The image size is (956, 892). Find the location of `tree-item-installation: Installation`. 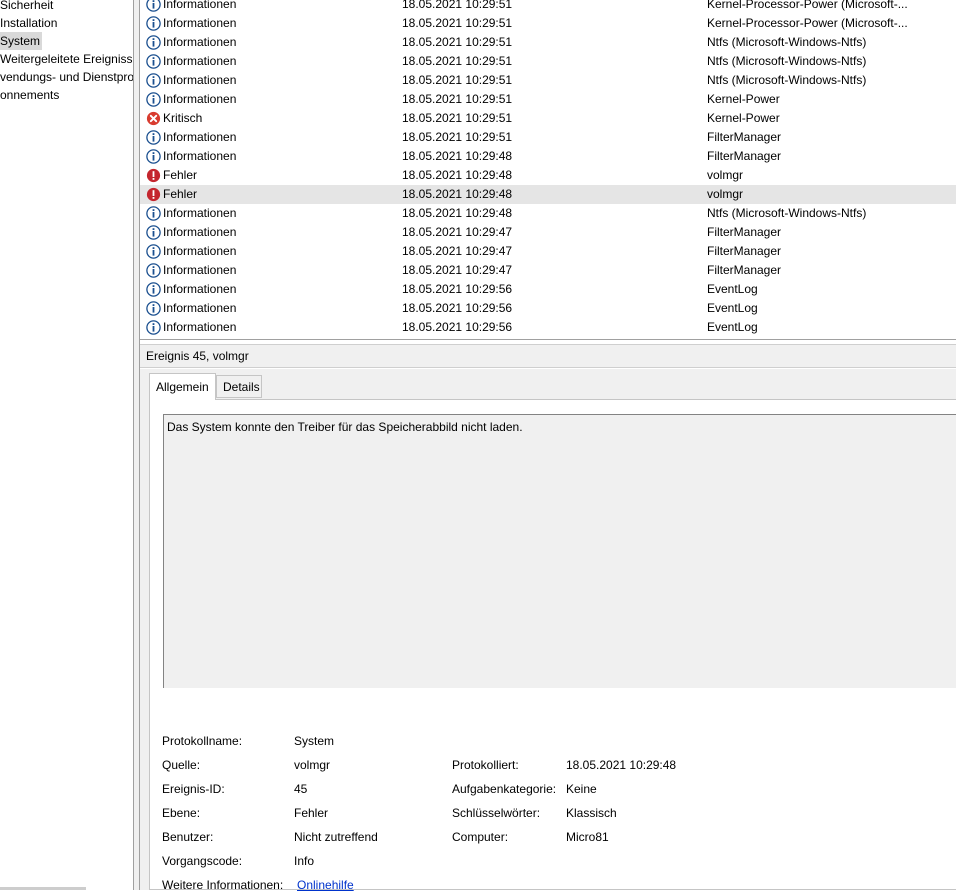

tree-item-installation: Installation is located at coordinates (28, 23).